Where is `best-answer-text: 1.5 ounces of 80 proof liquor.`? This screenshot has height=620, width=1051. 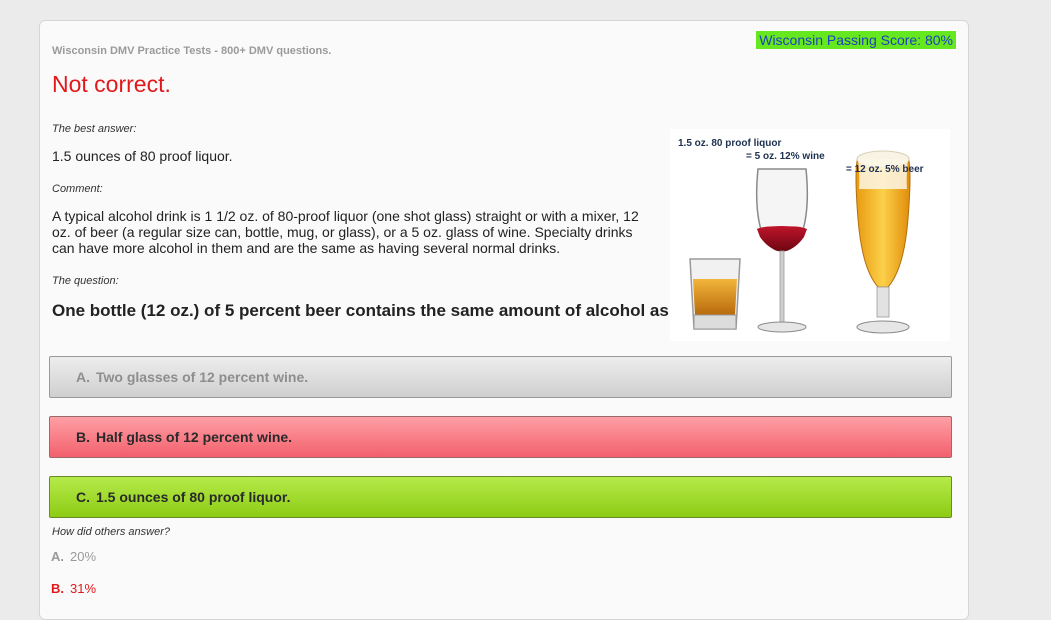 best-answer-text: 1.5 ounces of 80 proof liquor. is located at coordinates (142, 156).